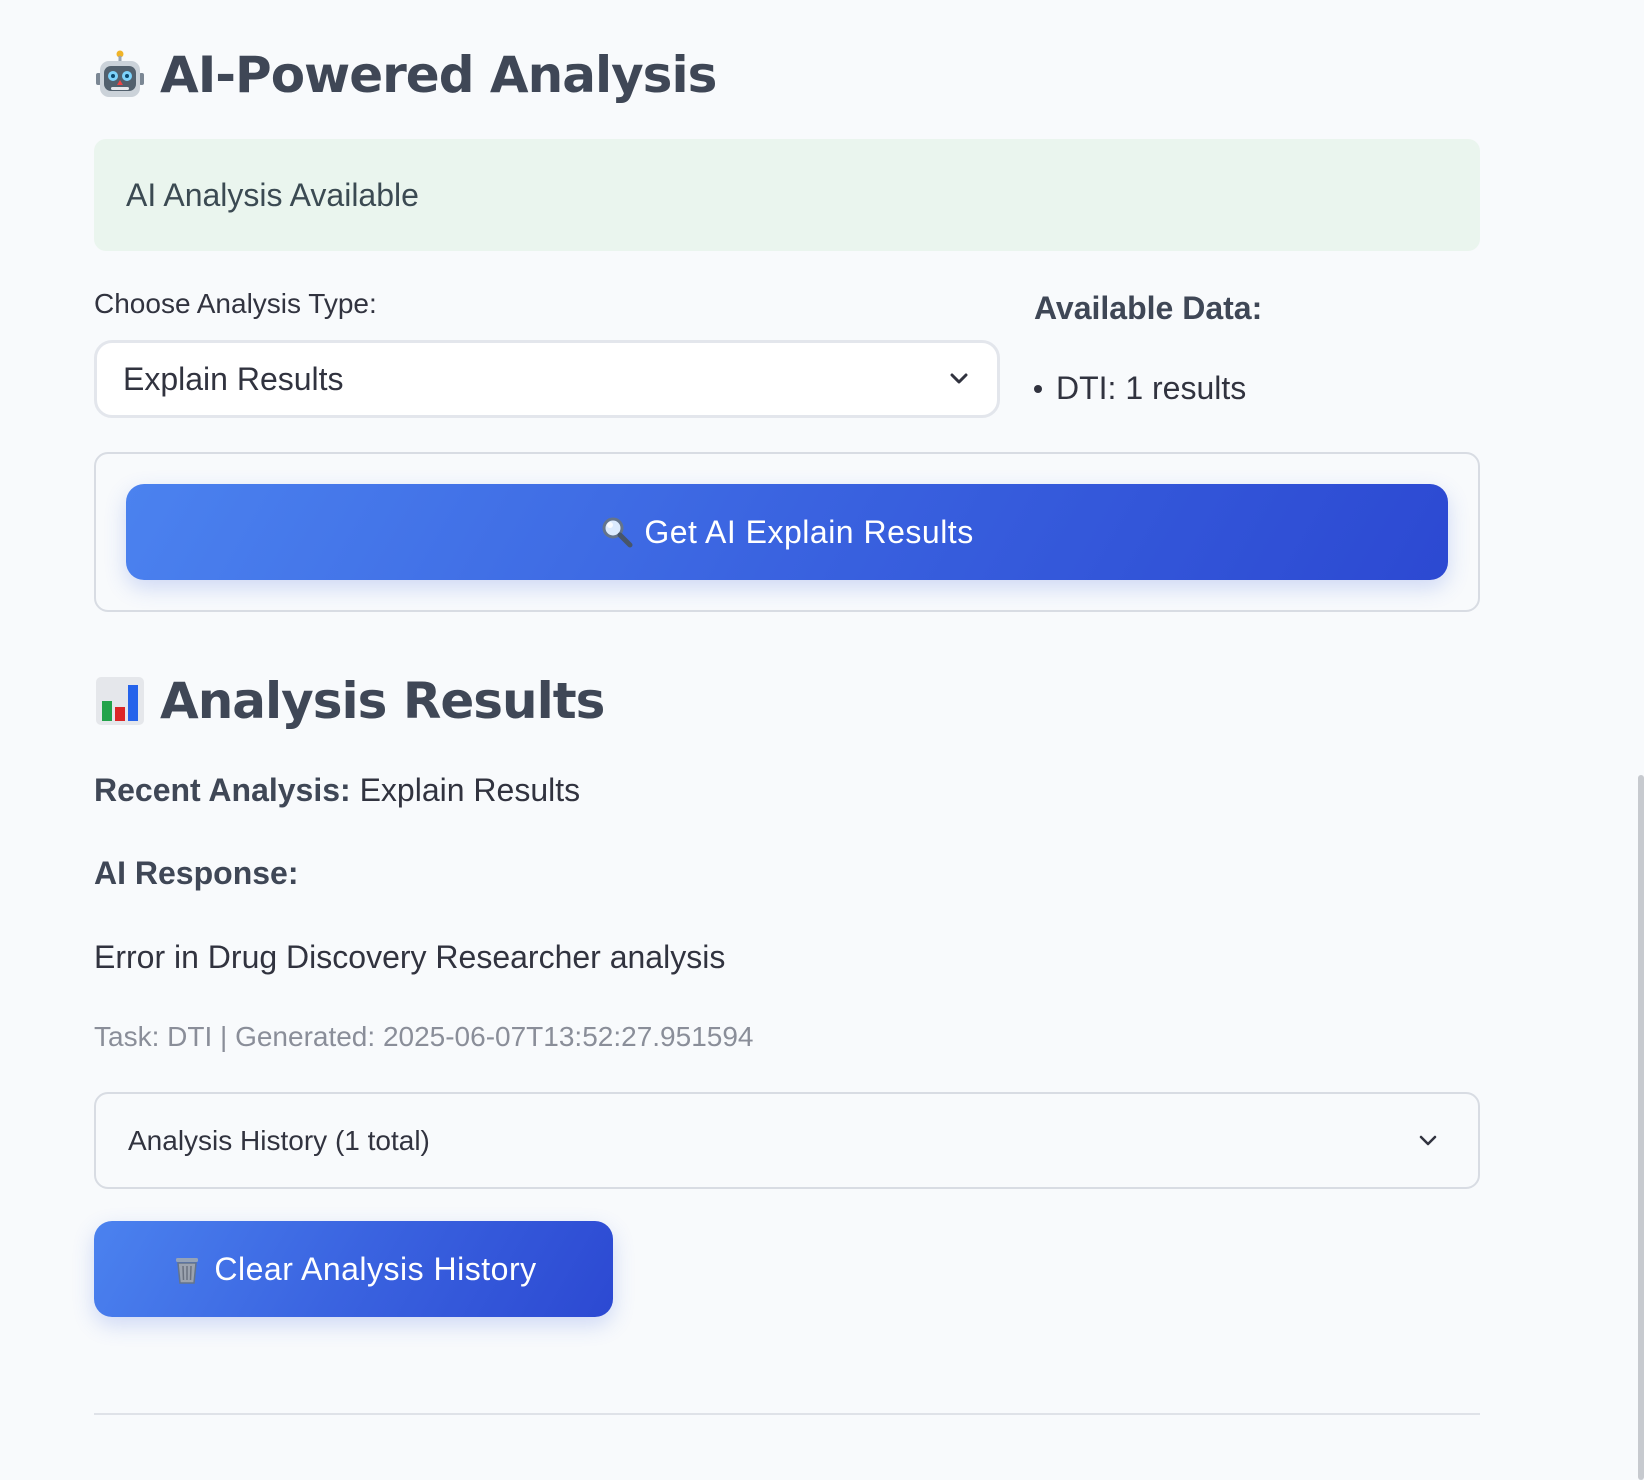 This screenshot has height=1480, width=1644. What do you see at coordinates (279, 1140) in the screenshot?
I see `analysis-history-label: Analysis History (1 total)` at bounding box center [279, 1140].